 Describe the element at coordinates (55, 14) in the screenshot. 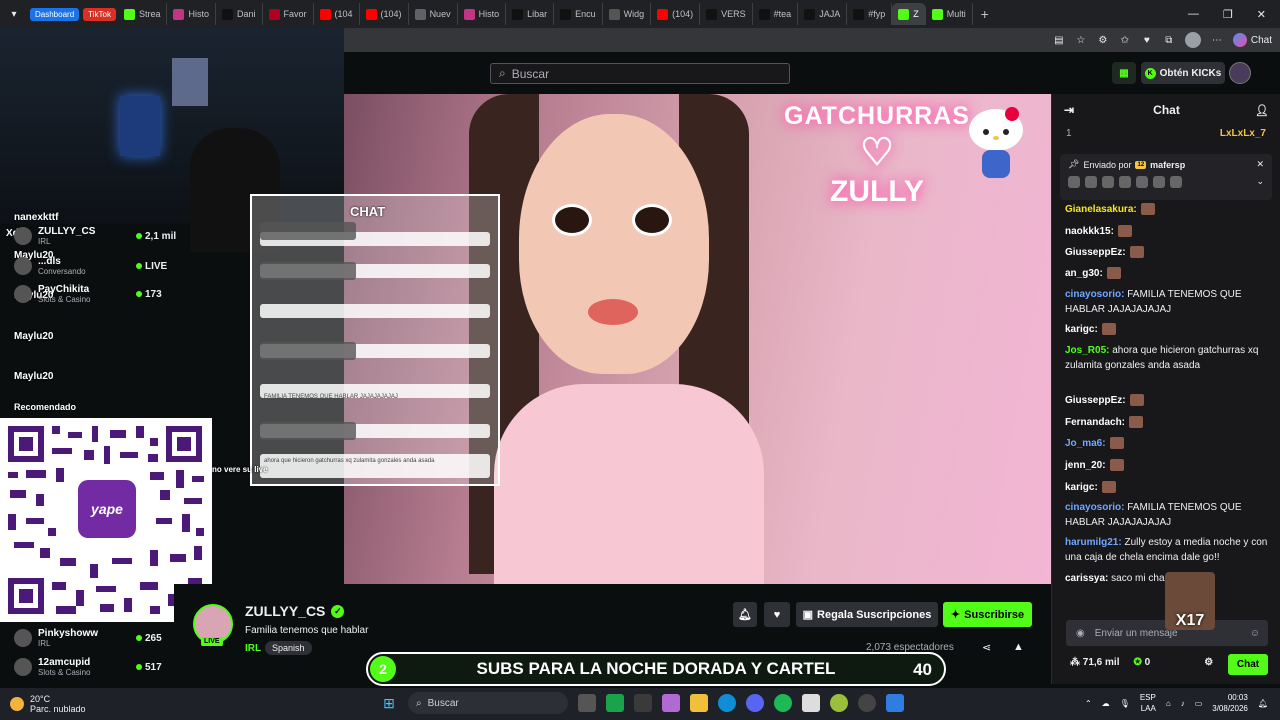

I see `tab-group-dashboard: Dashboard` at that location.